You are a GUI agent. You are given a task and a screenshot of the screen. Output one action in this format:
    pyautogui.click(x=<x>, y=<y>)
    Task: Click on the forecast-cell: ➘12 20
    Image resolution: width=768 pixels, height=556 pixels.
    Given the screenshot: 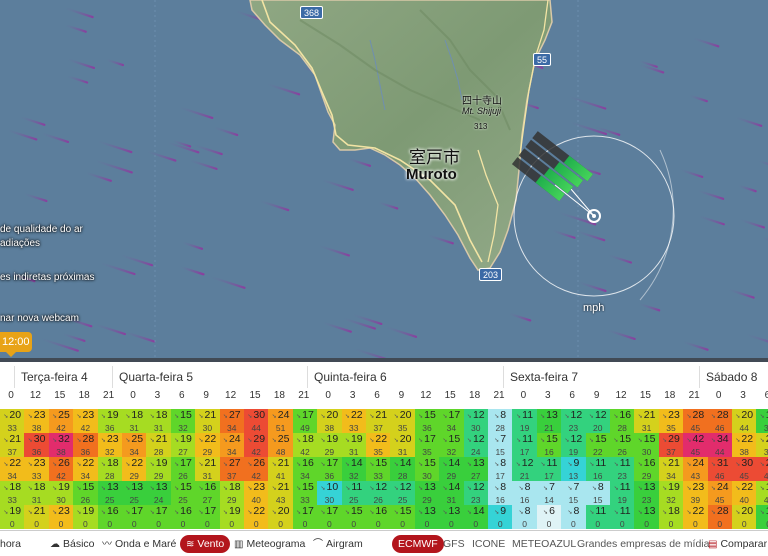 What is the action you would take?
    pyautogui.click(x=597, y=421)
    